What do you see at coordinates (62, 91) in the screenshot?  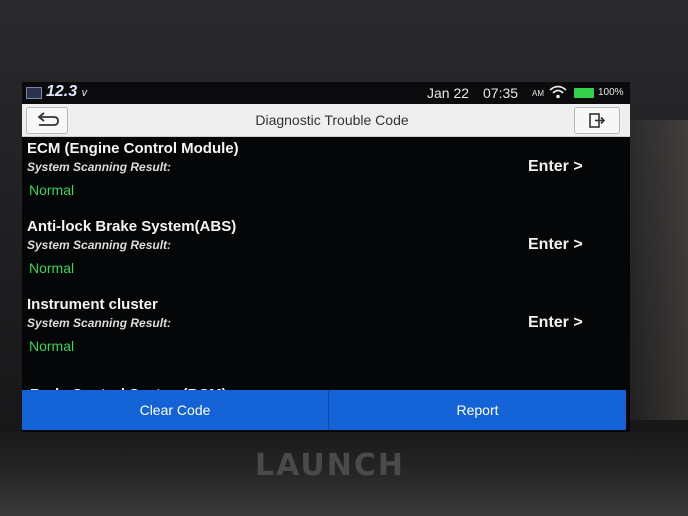 I see `voltage-value: 12.3` at bounding box center [62, 91].